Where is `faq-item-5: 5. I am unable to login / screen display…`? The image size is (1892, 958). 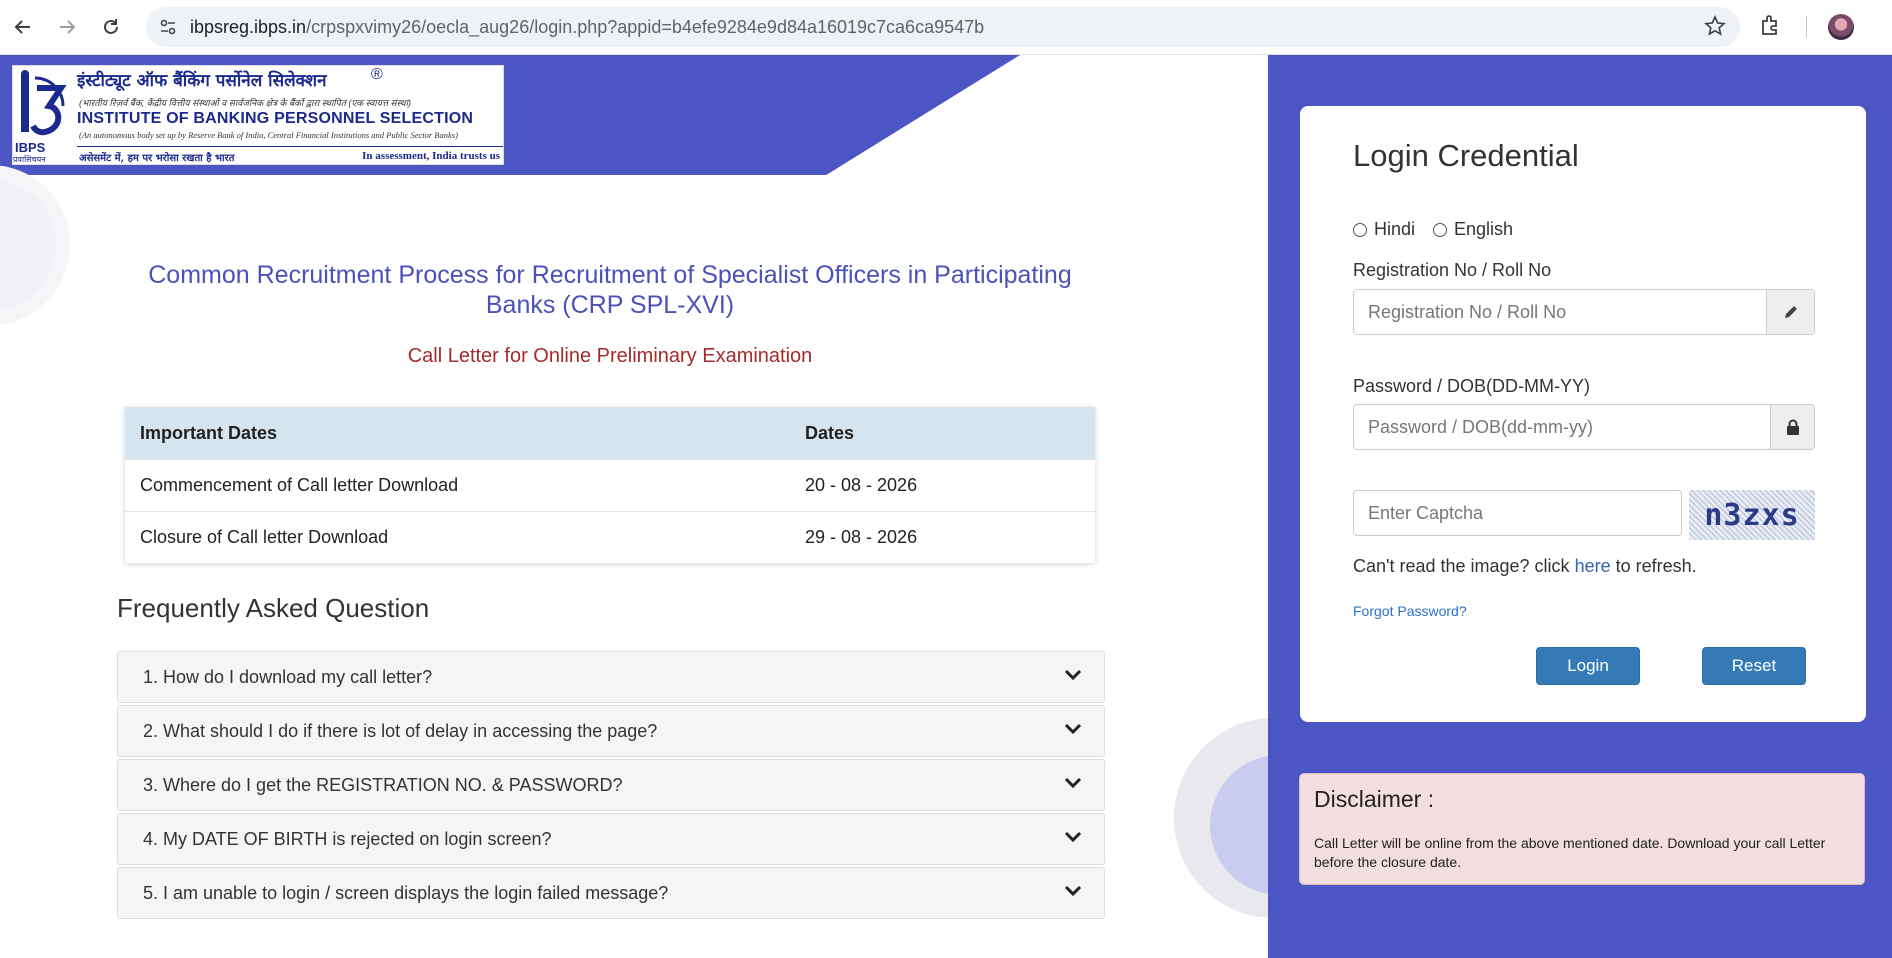 faq-item-5: 5. I am unable to login / screen display… is located at coordinates (611, 893).